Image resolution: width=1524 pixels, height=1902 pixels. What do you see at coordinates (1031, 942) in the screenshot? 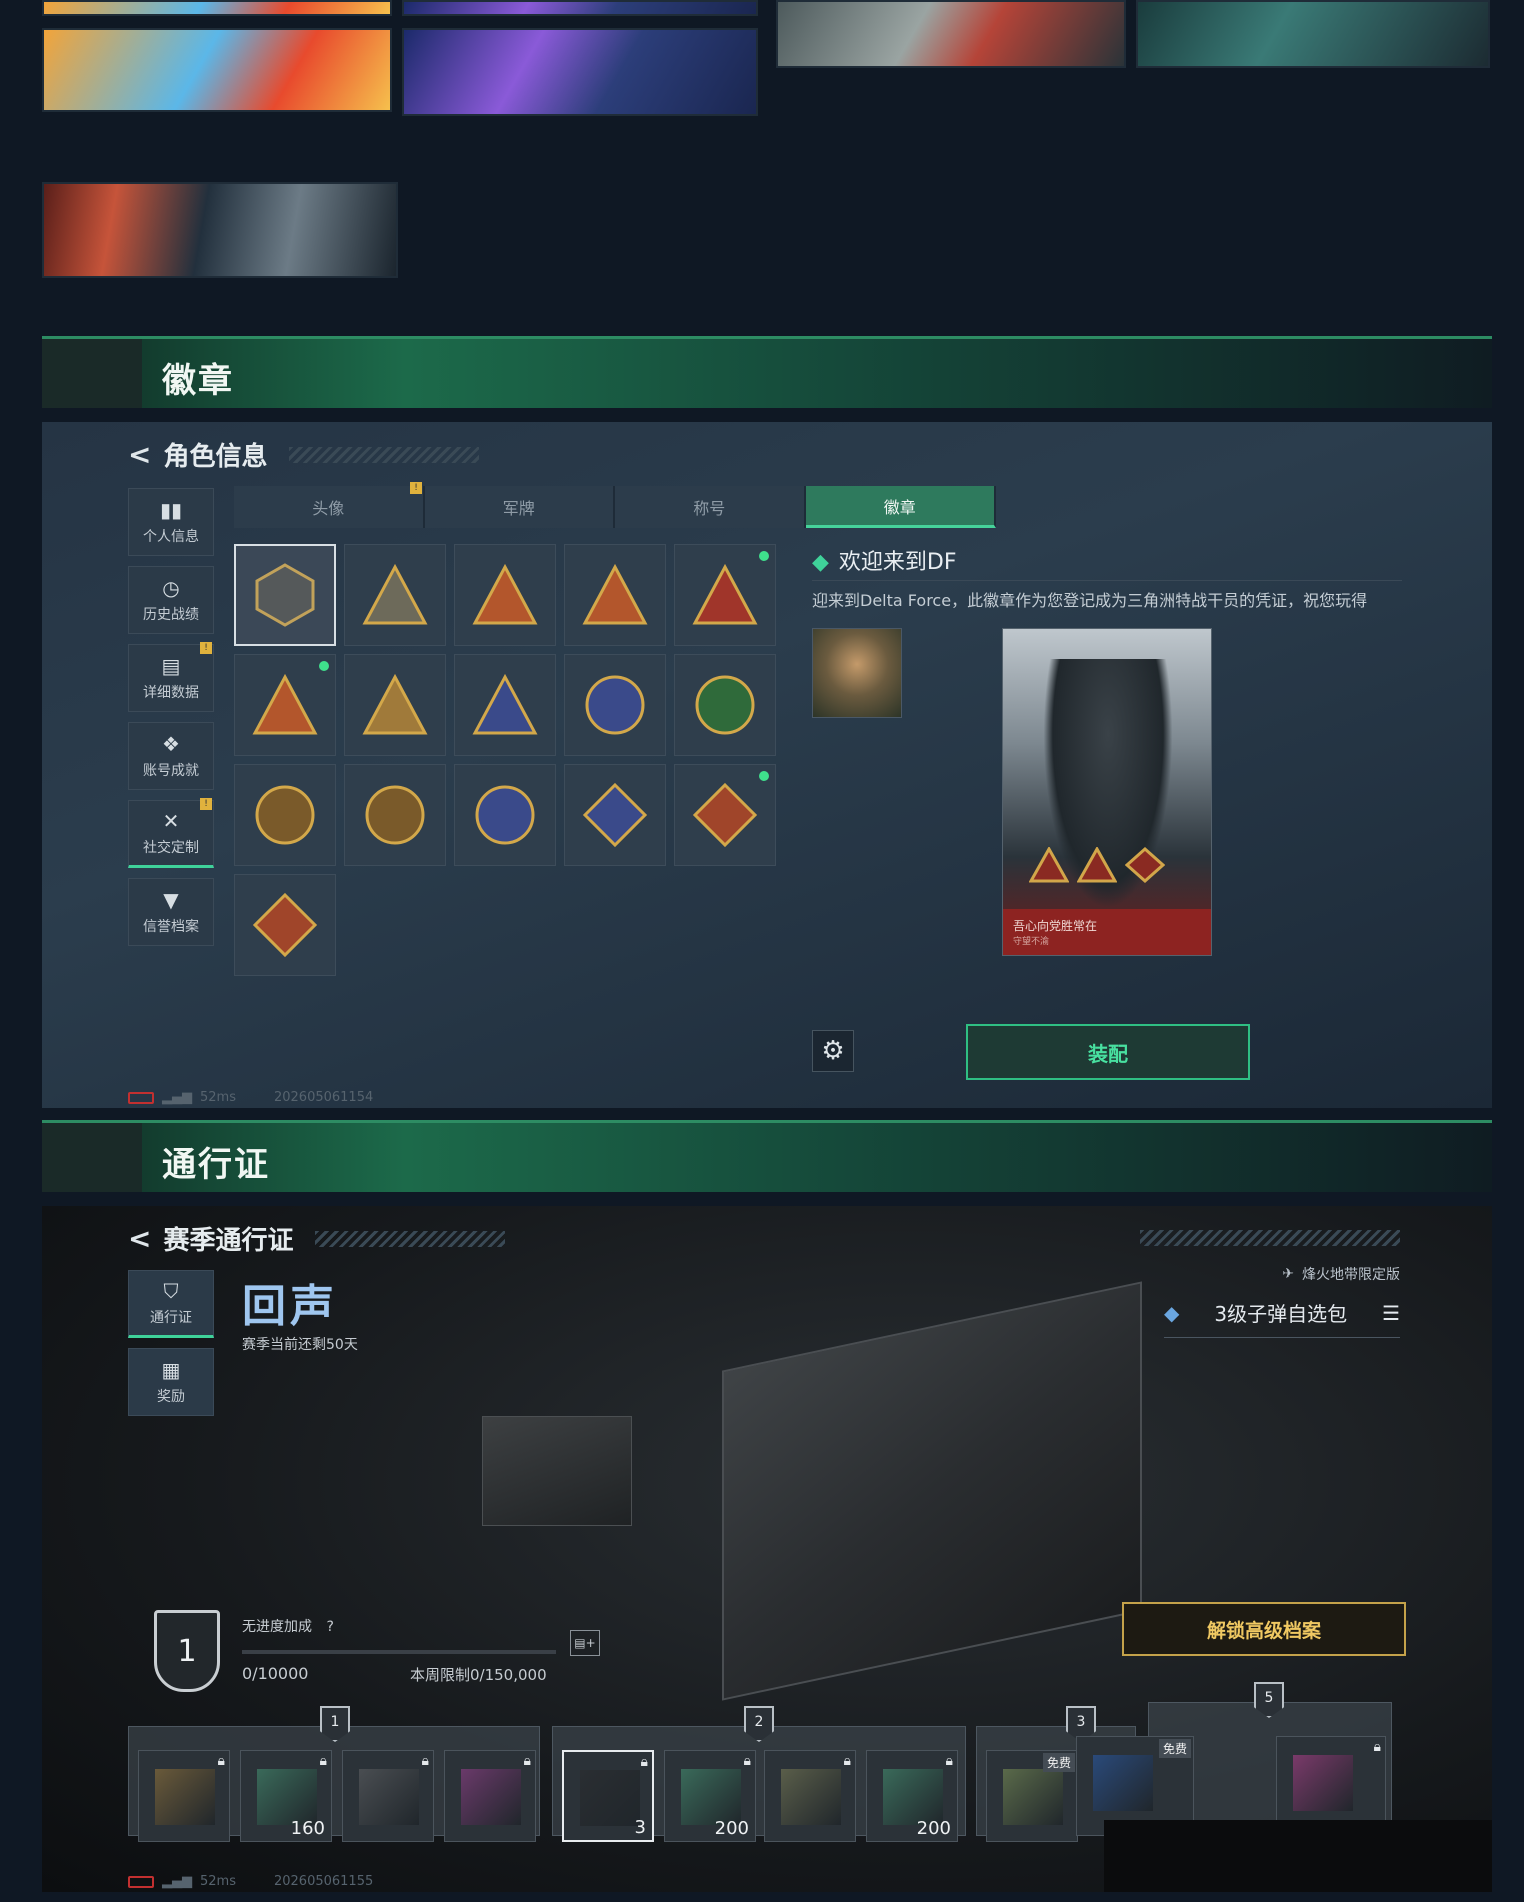
I see `card-sub-text: 守望不渝` at bounding box center [1031, 942].